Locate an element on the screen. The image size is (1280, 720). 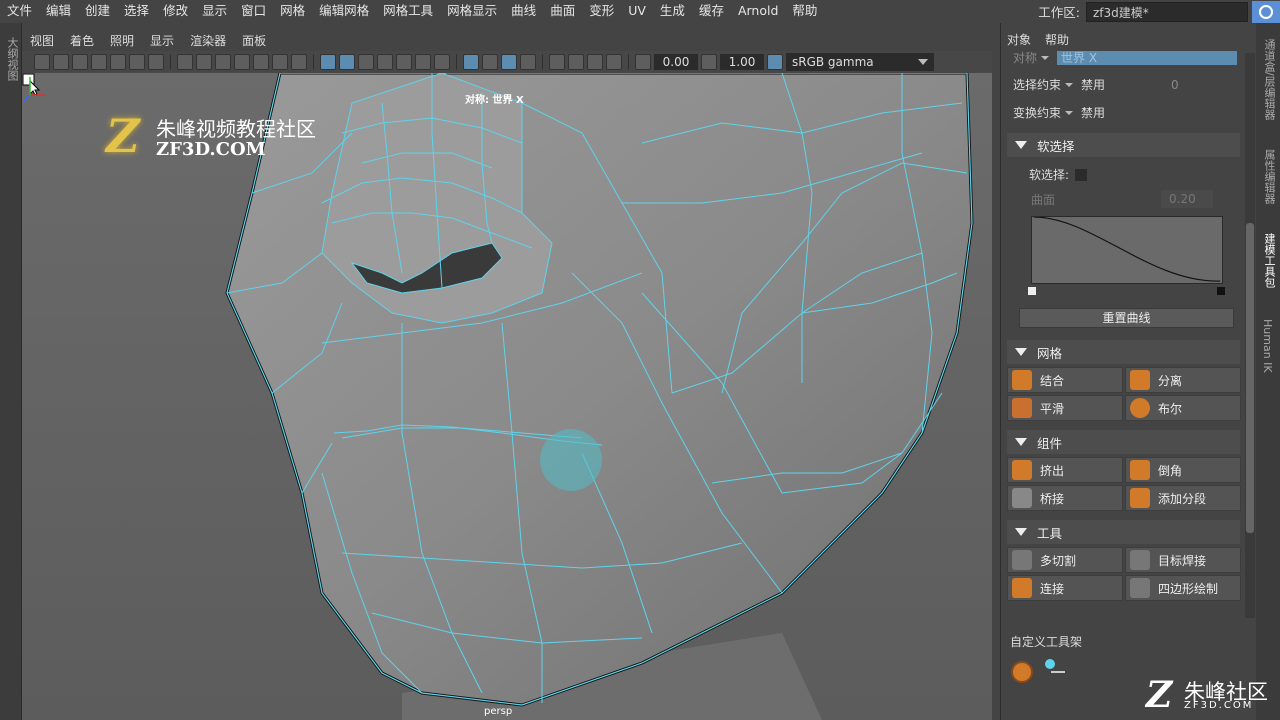
falloff-value-field: 0.20 is located at coordinates (1187, 199).